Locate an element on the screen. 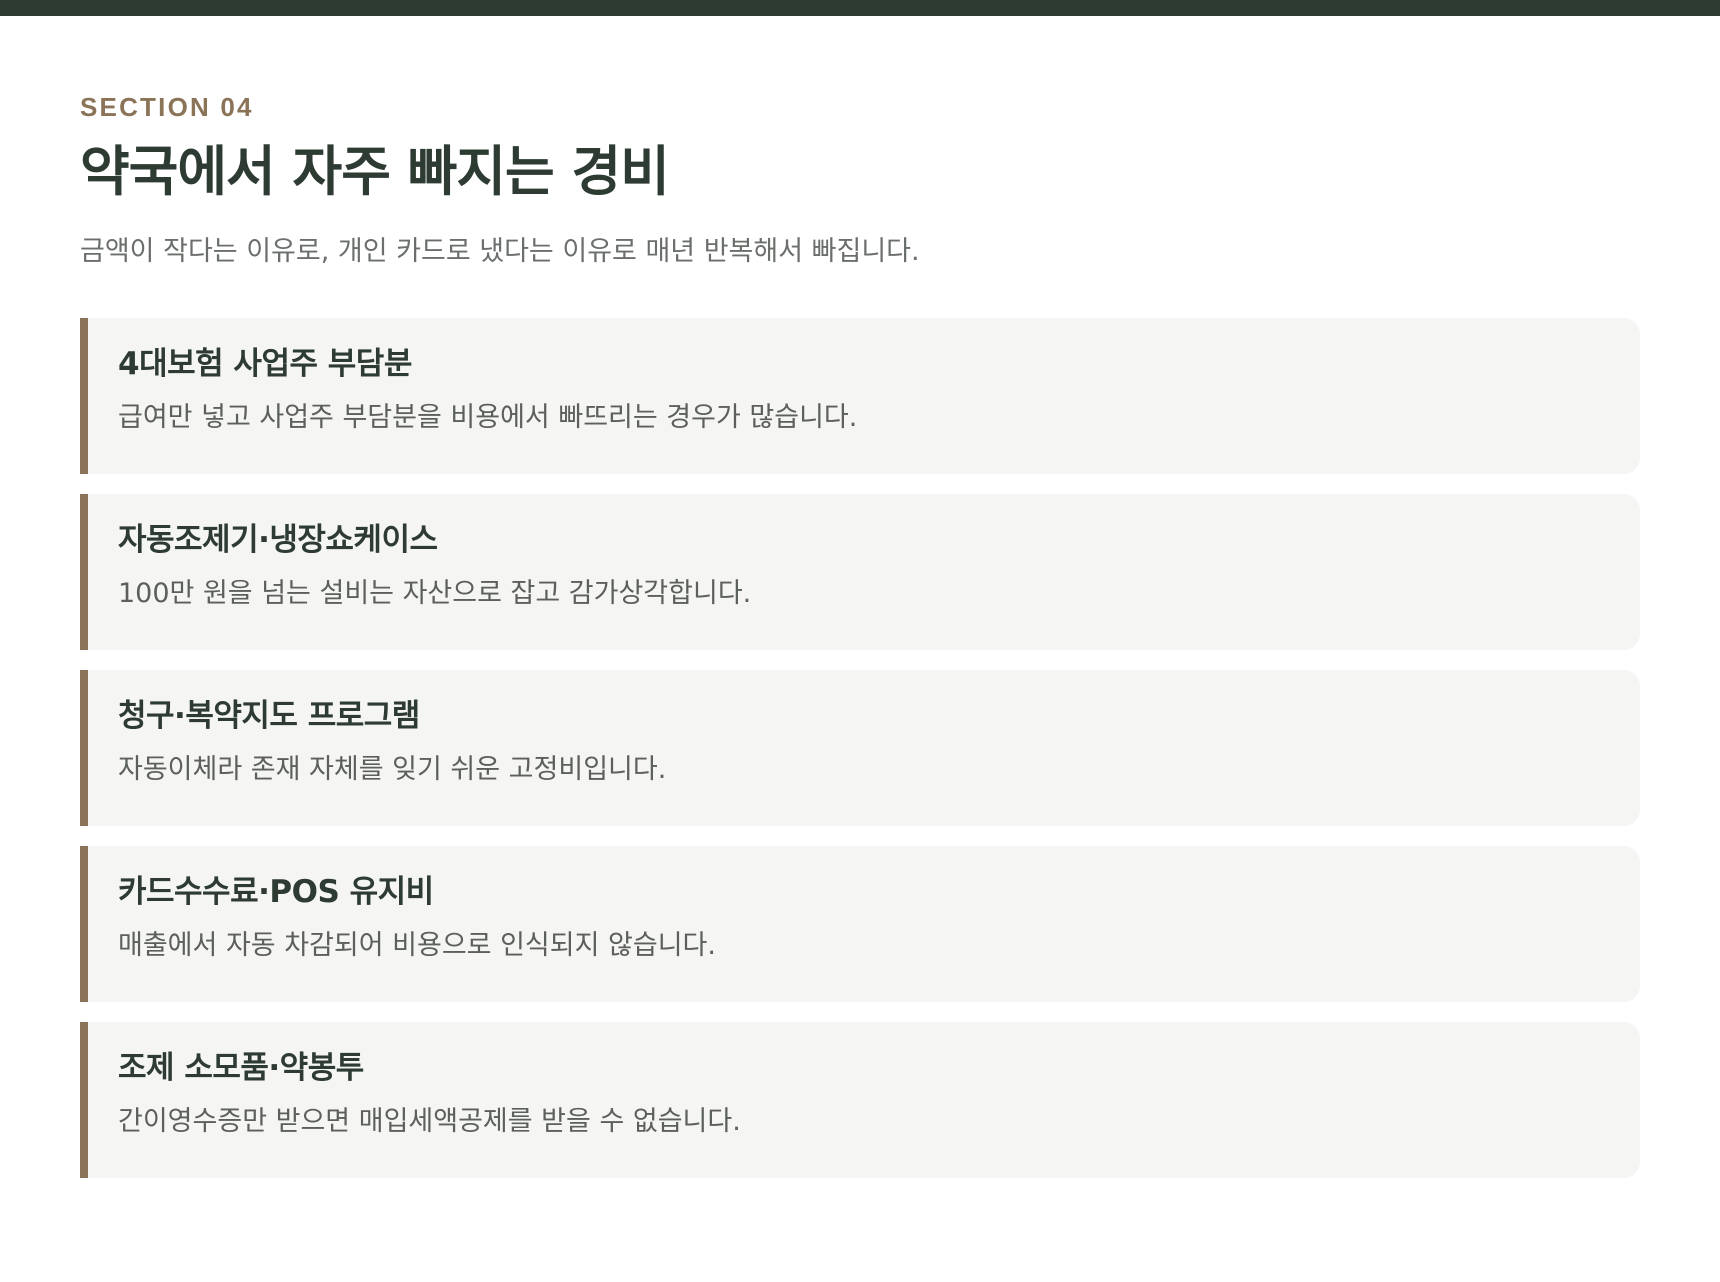 The image size is (1720, 1282). section-label: SECTION 04 is located at coordinates (167, 107).